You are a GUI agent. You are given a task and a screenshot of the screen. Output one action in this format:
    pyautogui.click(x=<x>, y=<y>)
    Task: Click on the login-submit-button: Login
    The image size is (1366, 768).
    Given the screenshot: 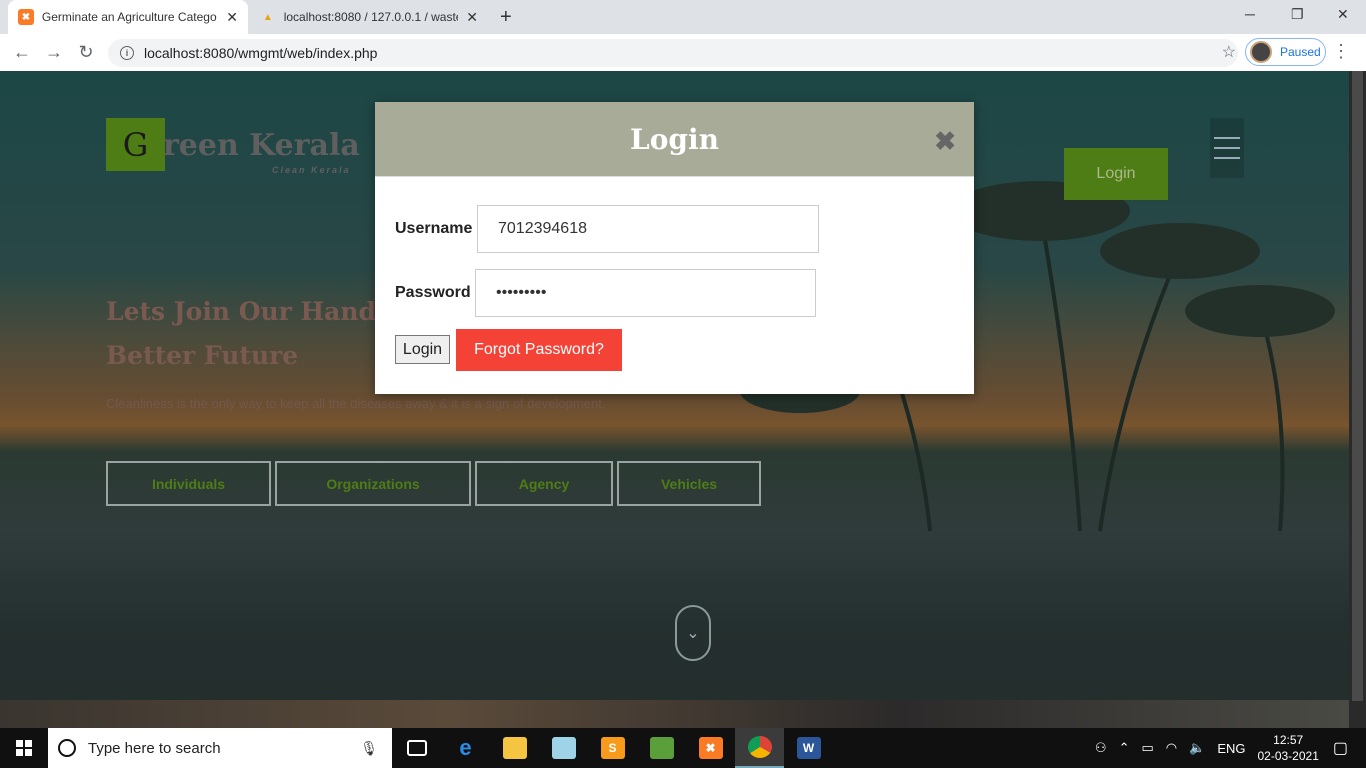 What is the action you would take?
    pyautogui.click(x=422, y=349)
    